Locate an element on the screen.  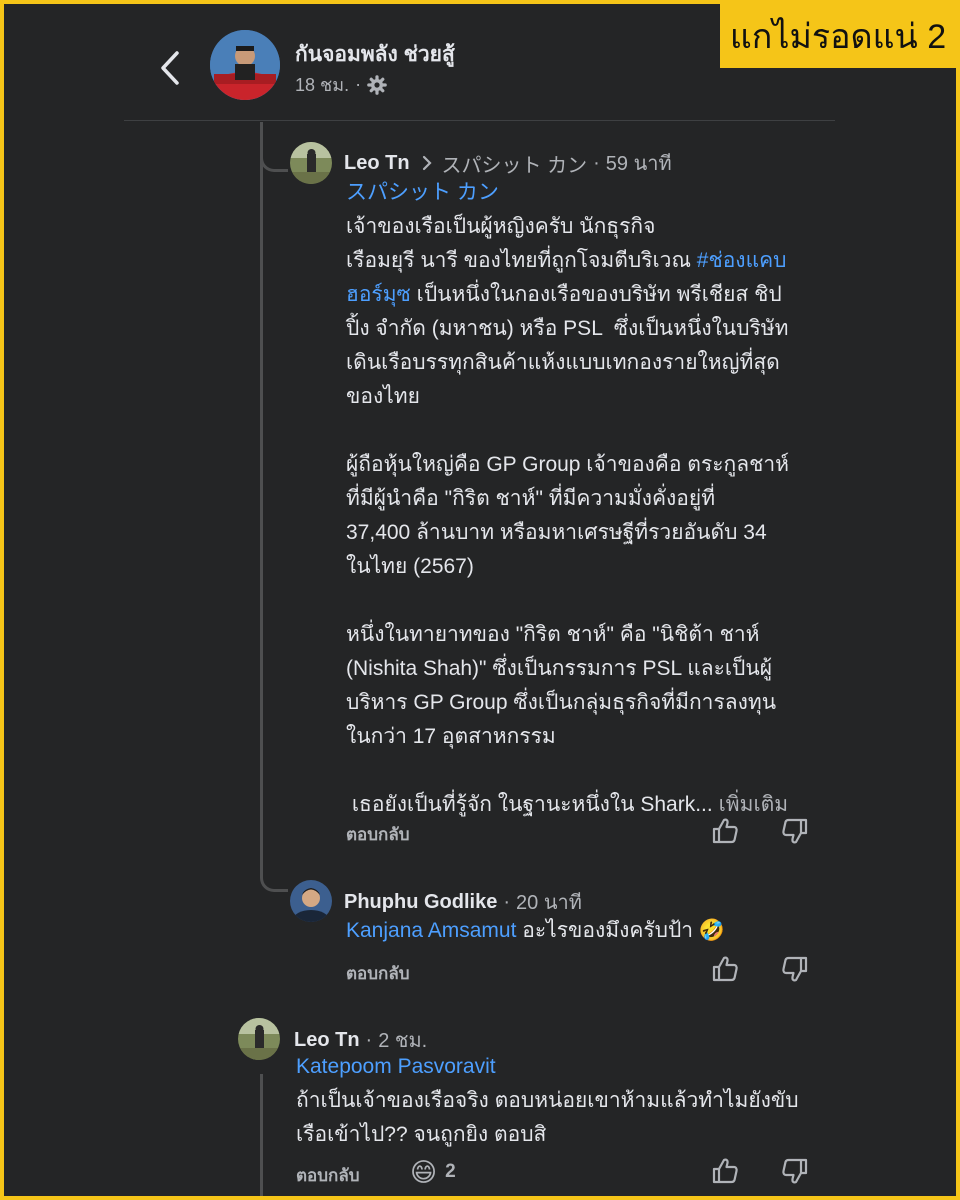
reply-to-name: スパシット カン is located at coordinates (515, 163).